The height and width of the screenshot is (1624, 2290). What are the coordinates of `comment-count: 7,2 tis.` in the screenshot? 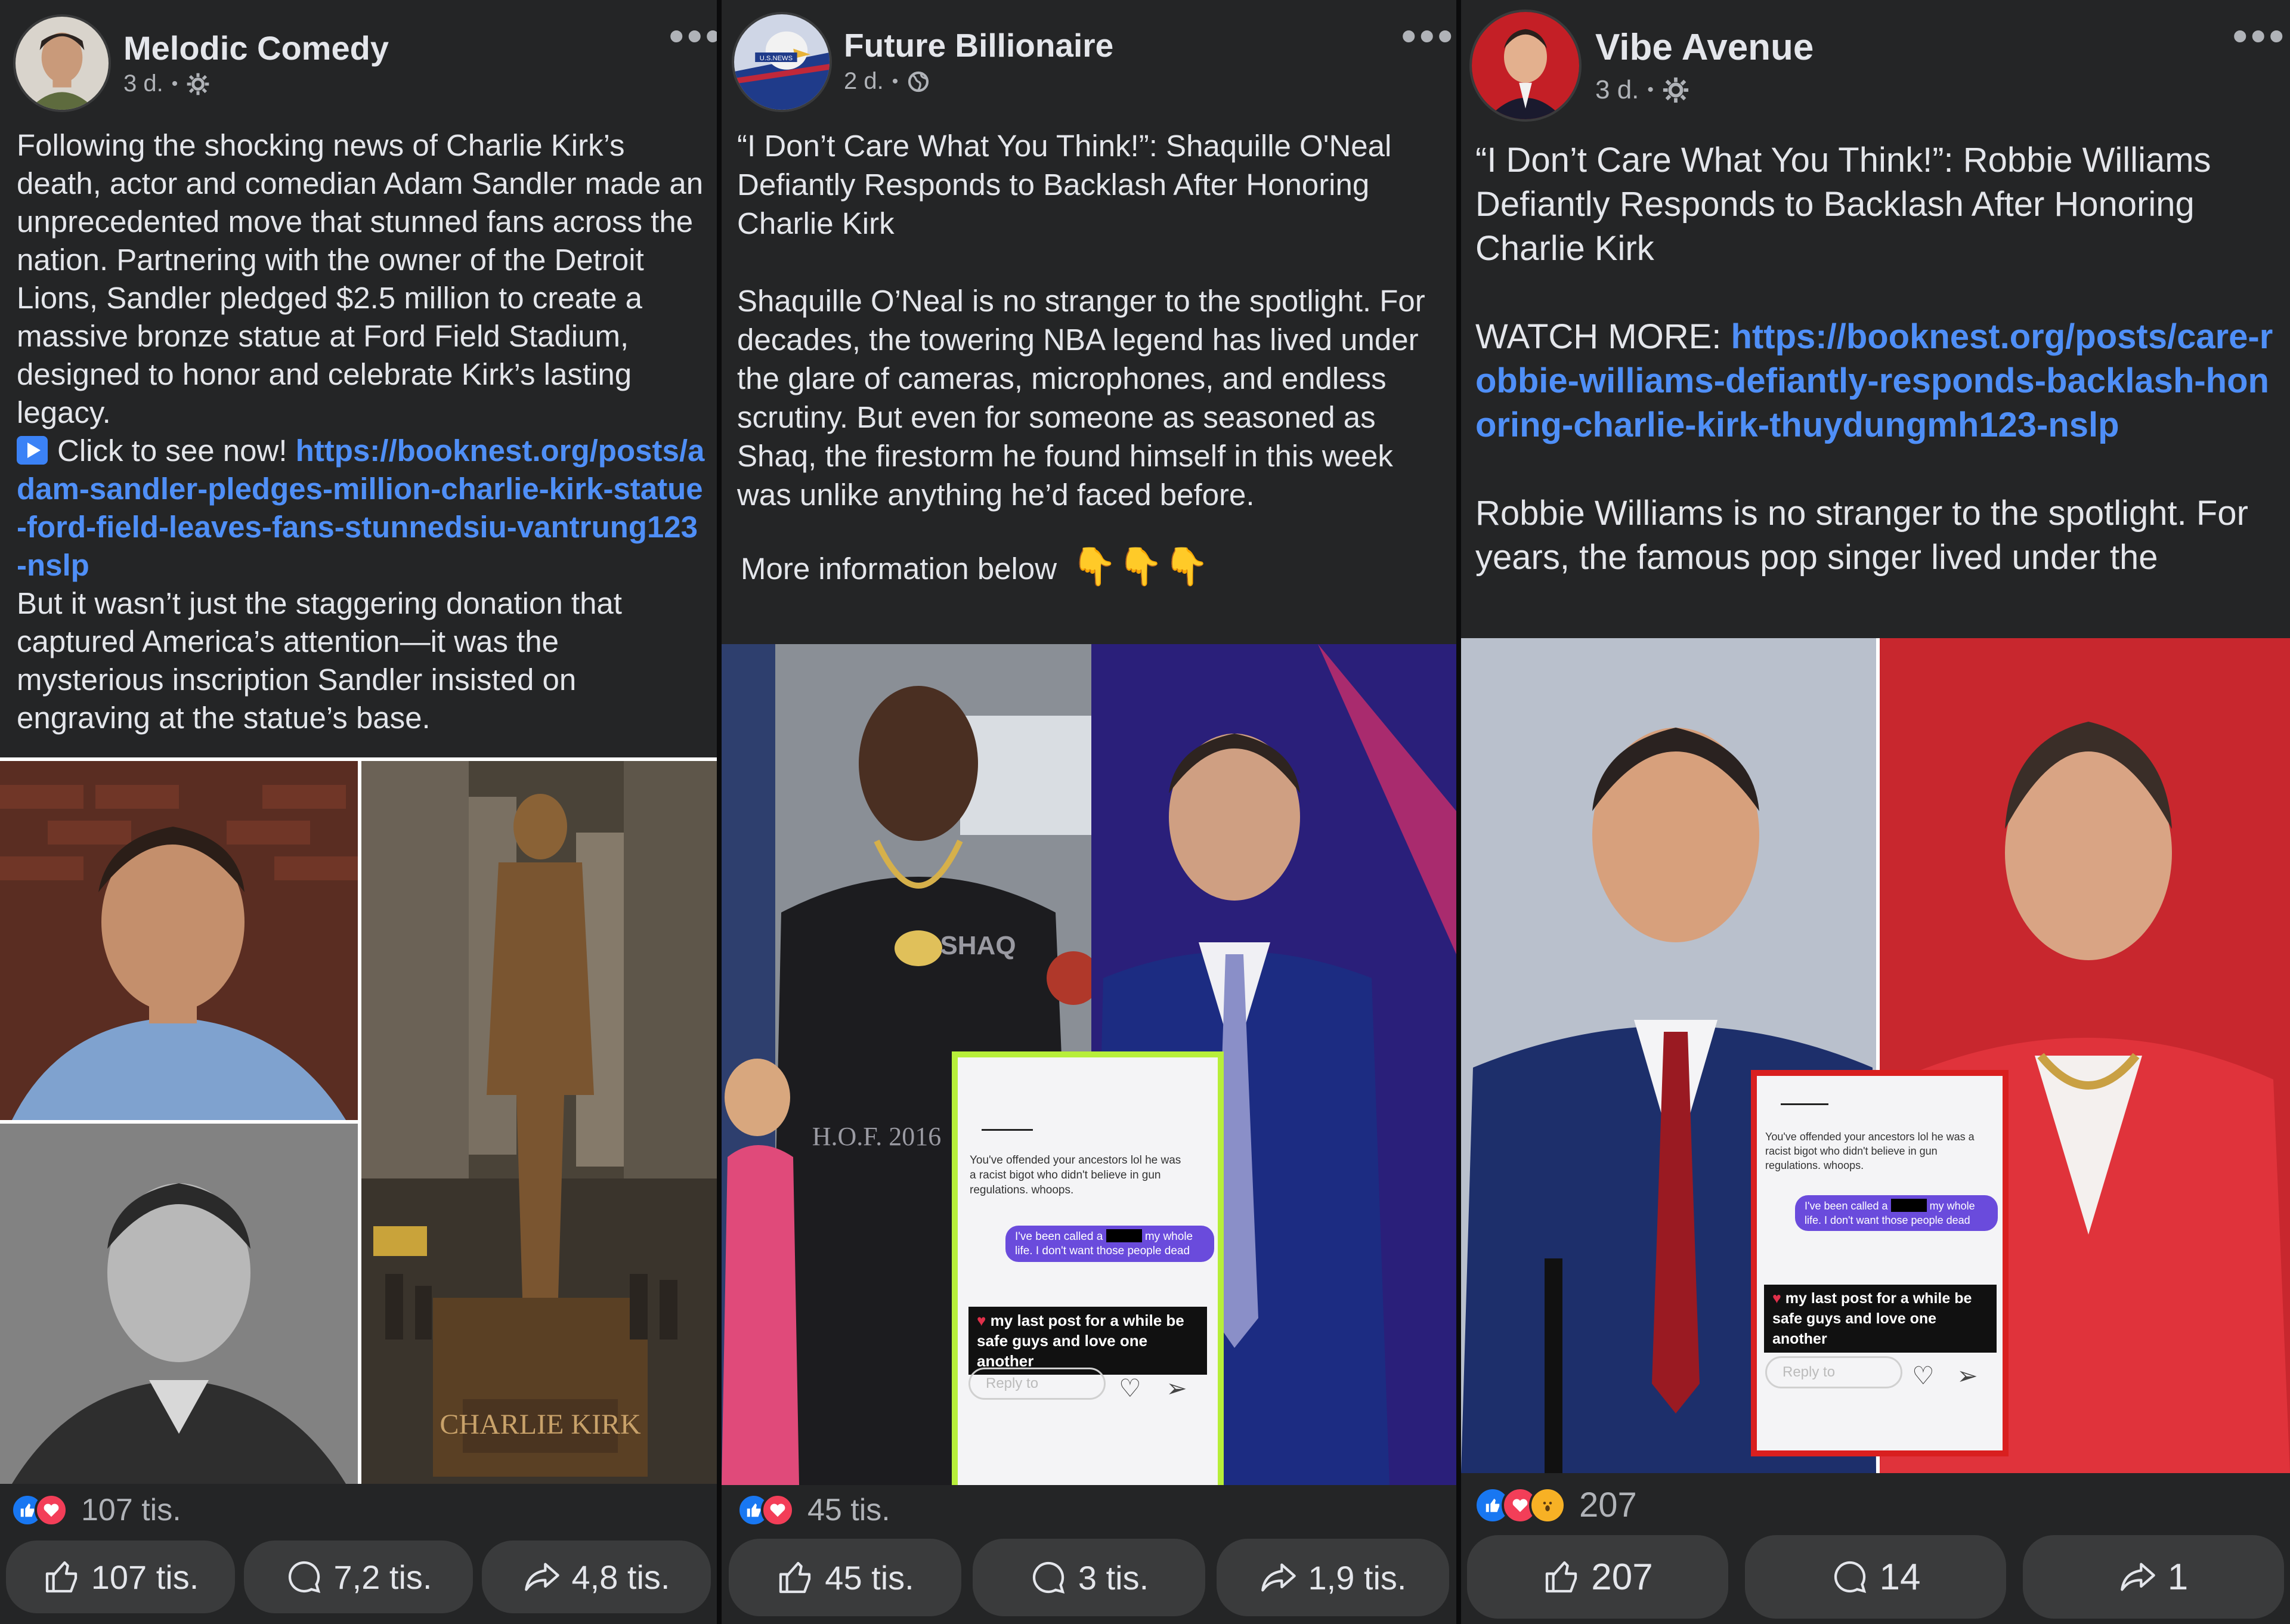 It's located at (382, 1577).